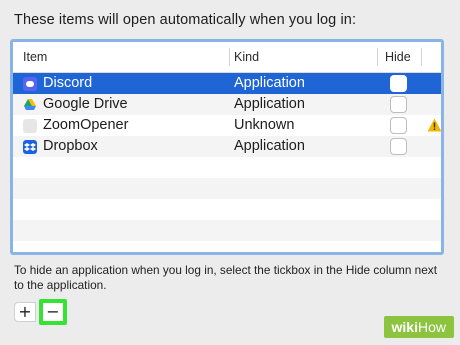 The height and width of the screenshot is (345, 460). What do you see at coordinates (398, 104) in the screenshot?
I see `hide-checkbox-google-drive` at bounding box center [398, 104].